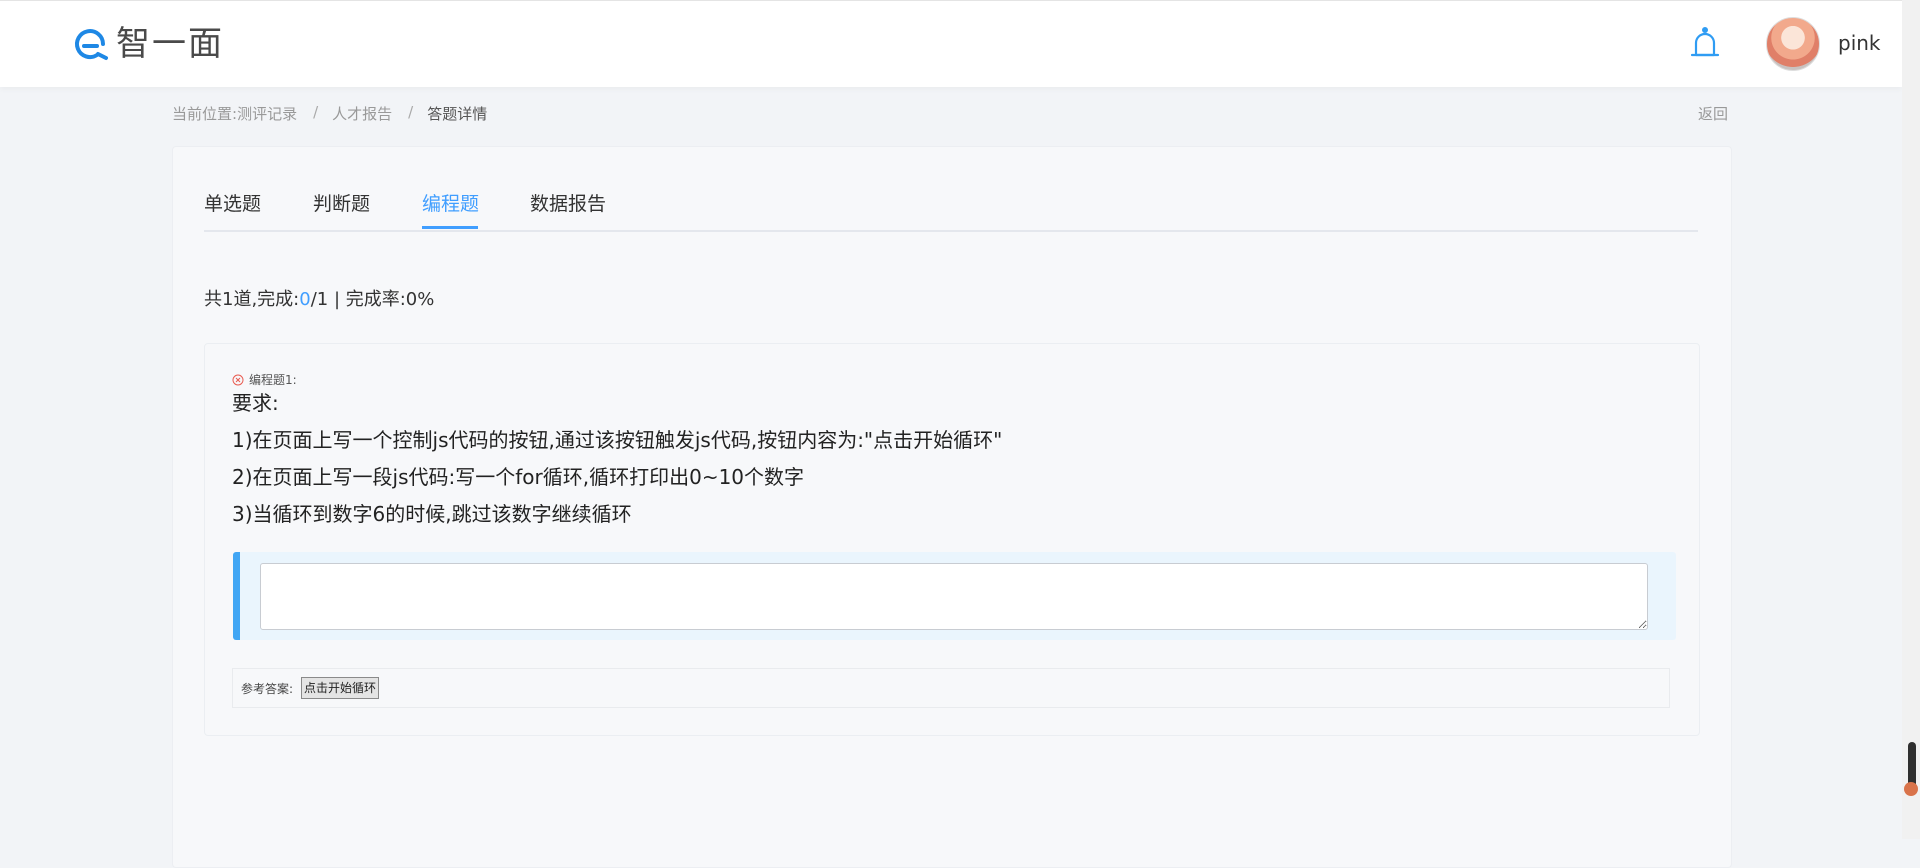 This screenshot has height=868, width=1920. What do you see at coordinates (568, 204) in the screenshot?
I see `tab-data-report: 数据报告` at bounding box center [568, 204].